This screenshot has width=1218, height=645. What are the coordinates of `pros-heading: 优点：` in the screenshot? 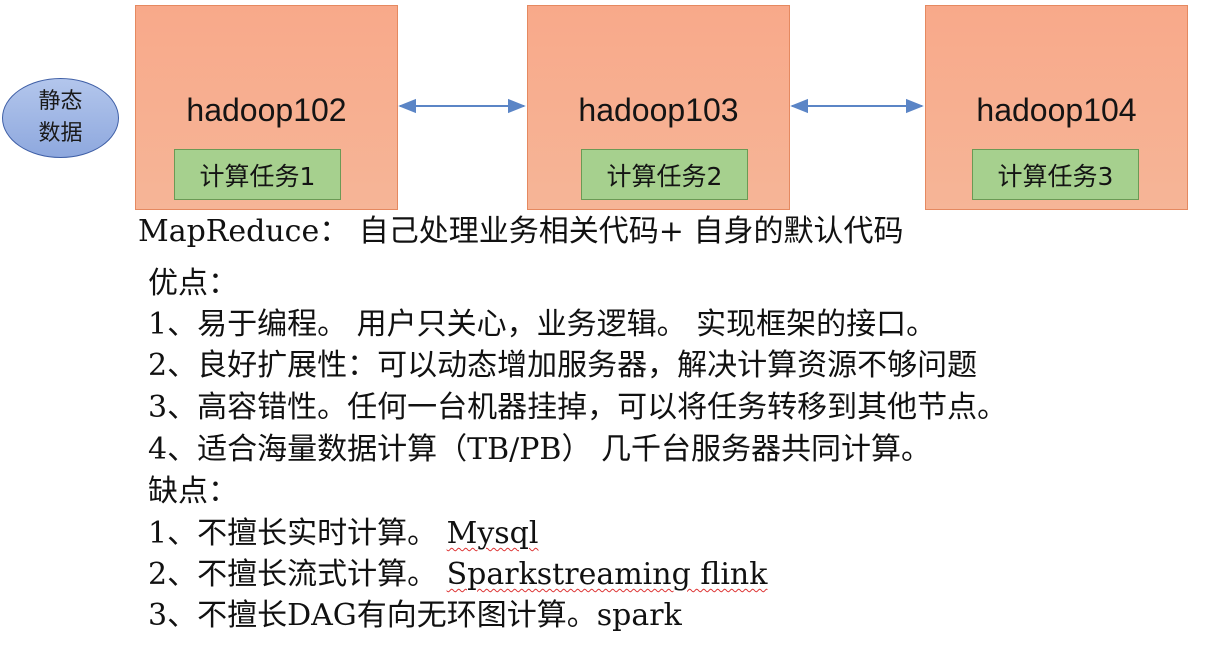 It's located at (193, 283).